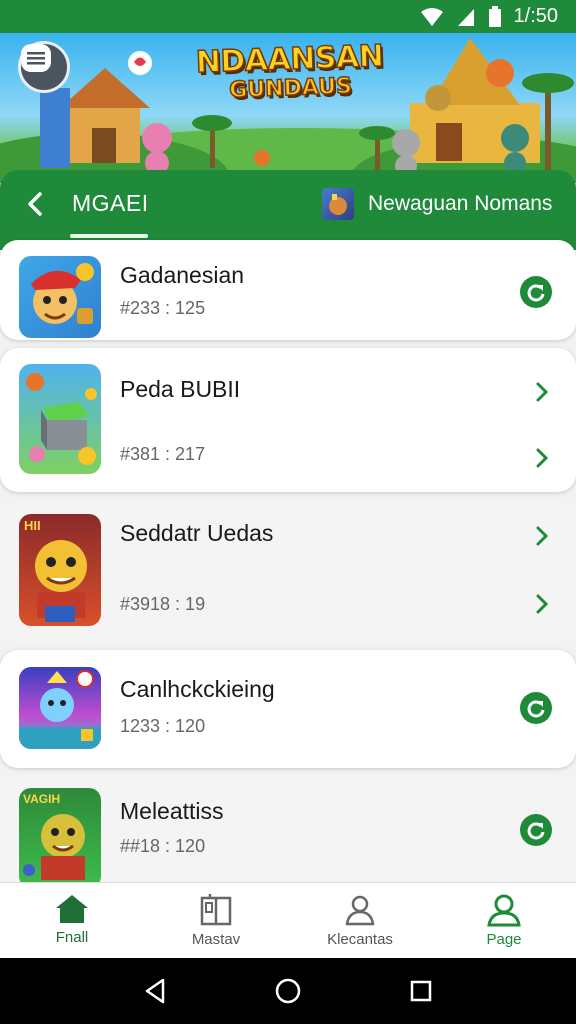 The width and height of the screenshot is (576, 1024). I want to click on home-icon, so click(72, 909).